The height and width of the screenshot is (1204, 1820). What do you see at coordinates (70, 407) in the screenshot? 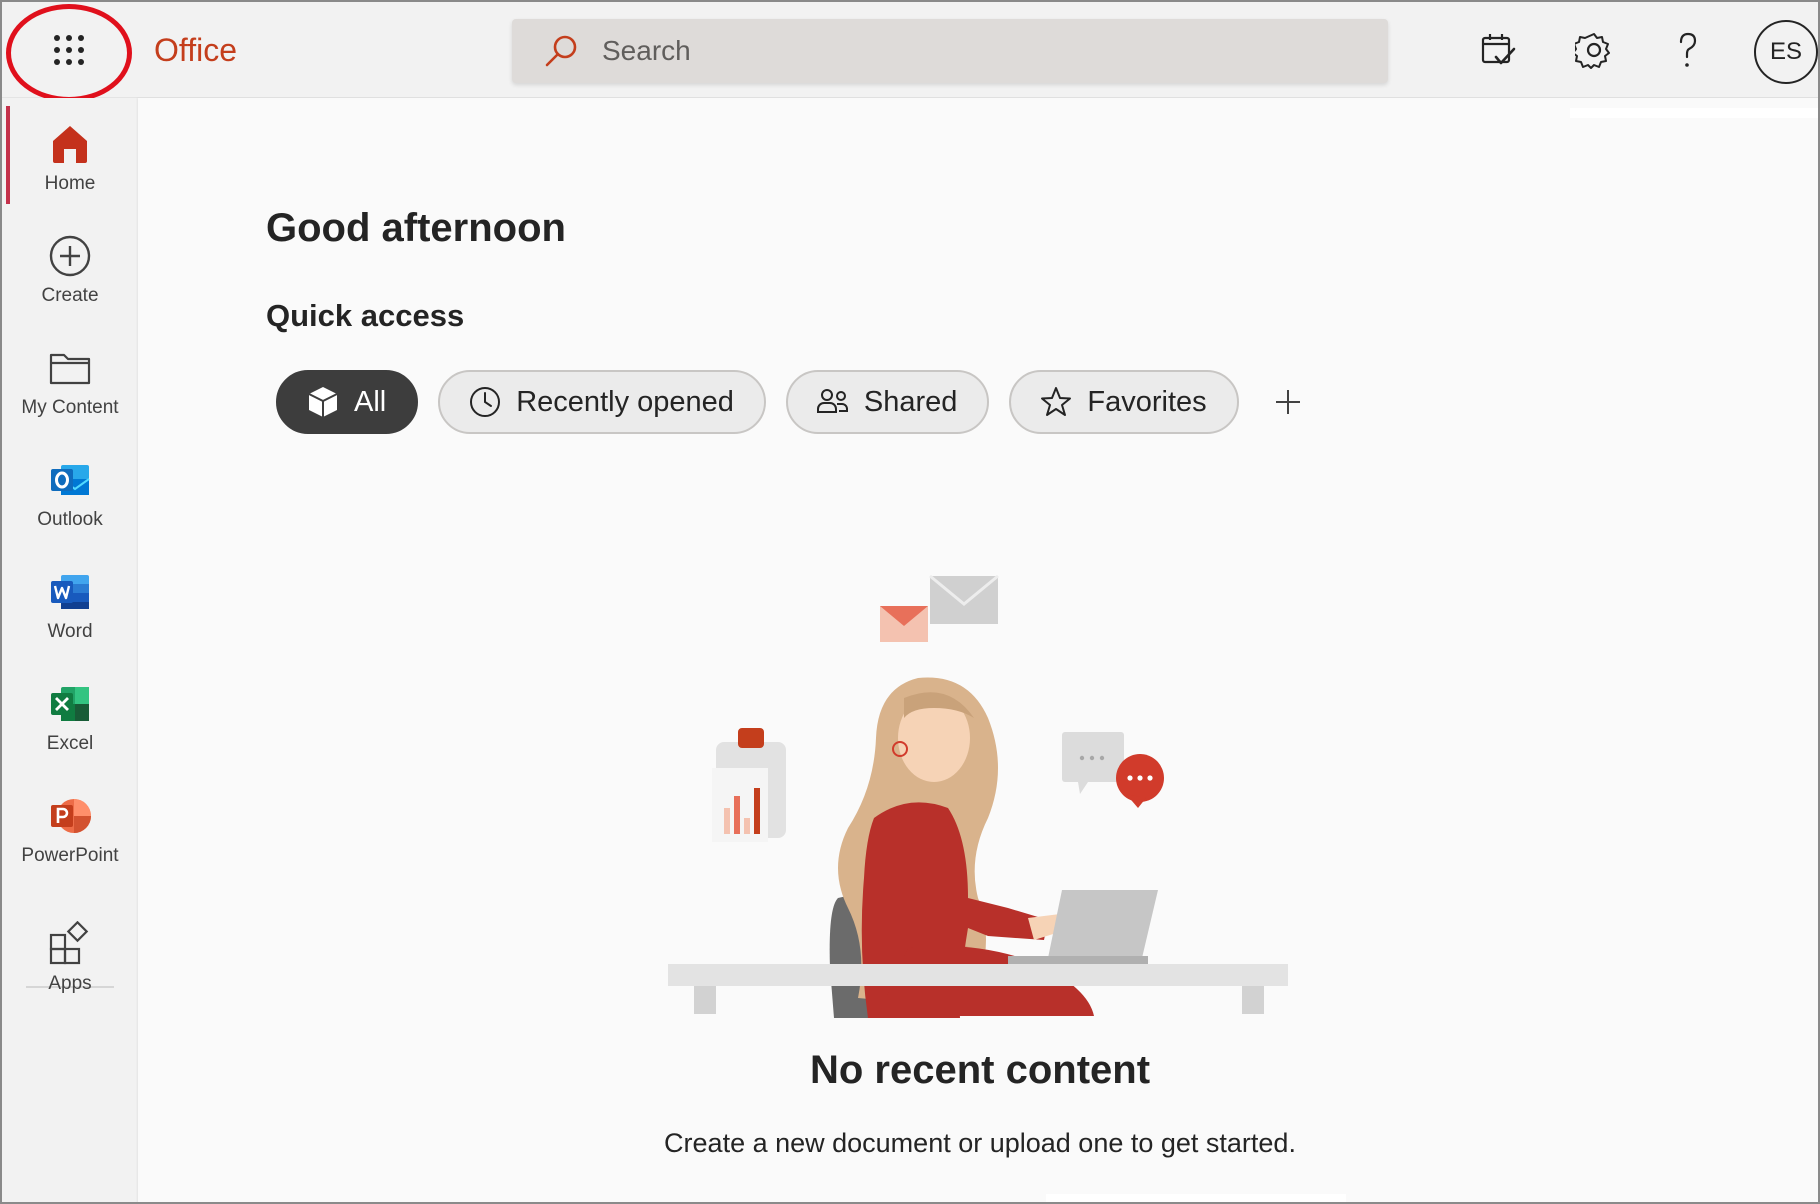
I see `nav-item-label: My Content` at bounding box center [70, 407].